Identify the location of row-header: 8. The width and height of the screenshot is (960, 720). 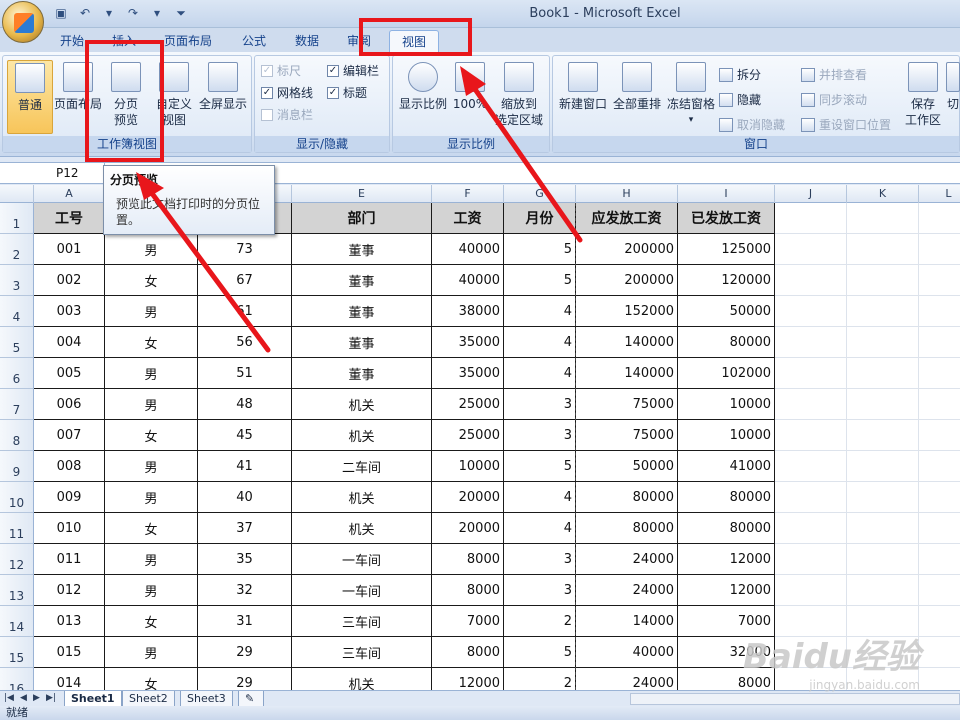
(17, 435).